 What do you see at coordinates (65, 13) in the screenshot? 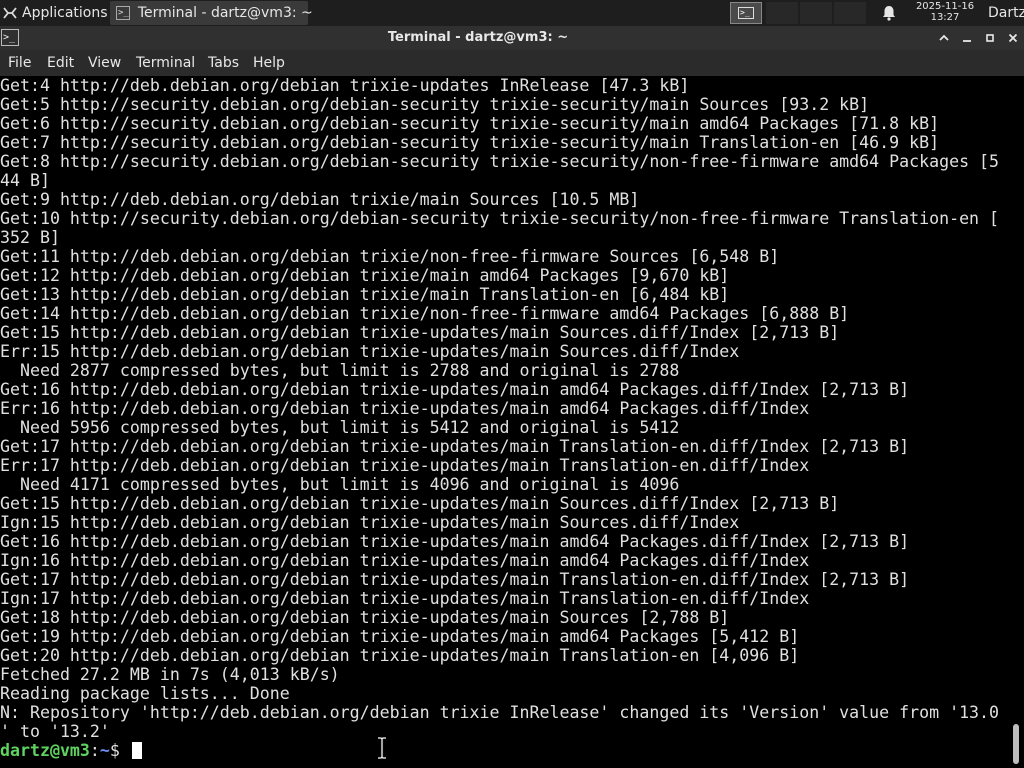
I see `applications-label: Applications` at bounding box center [65, 13].